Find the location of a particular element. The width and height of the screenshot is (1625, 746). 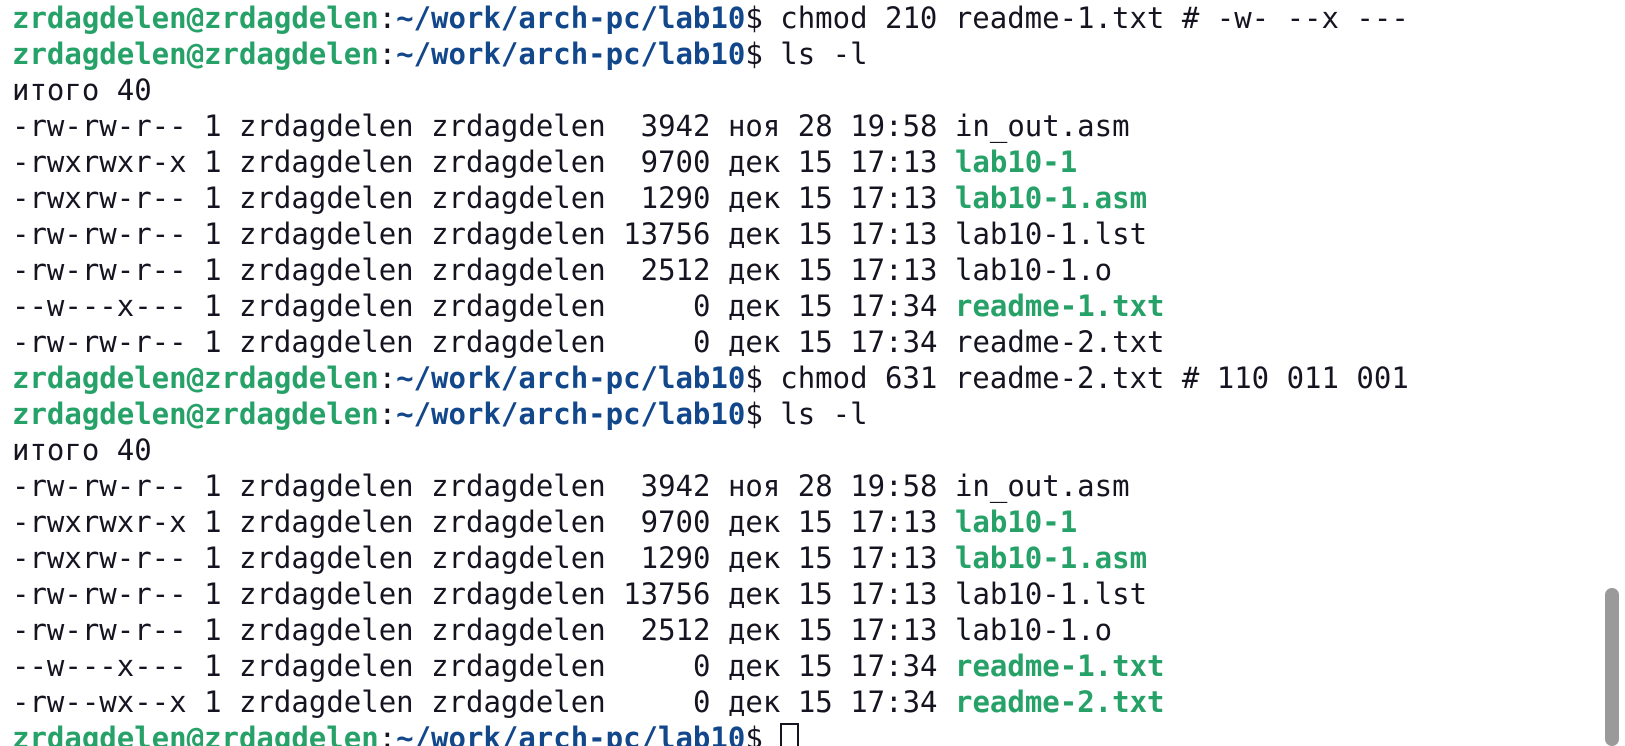

prompt-user-host: zrdagdelen@zrdagdelen is located at coordinates (195, 414).